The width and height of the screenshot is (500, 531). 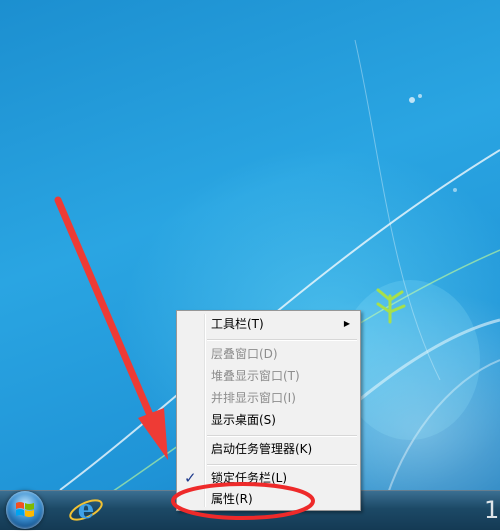 I want to click on menu-item-properties: 属性(R), so click(x=268, y=499).